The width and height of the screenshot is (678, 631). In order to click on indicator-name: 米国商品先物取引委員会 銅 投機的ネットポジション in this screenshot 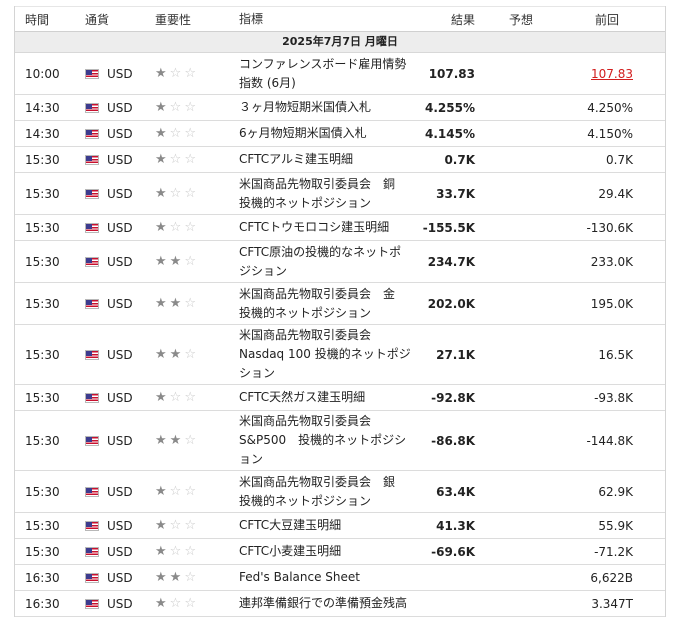, I will do `click(329, 194)`.